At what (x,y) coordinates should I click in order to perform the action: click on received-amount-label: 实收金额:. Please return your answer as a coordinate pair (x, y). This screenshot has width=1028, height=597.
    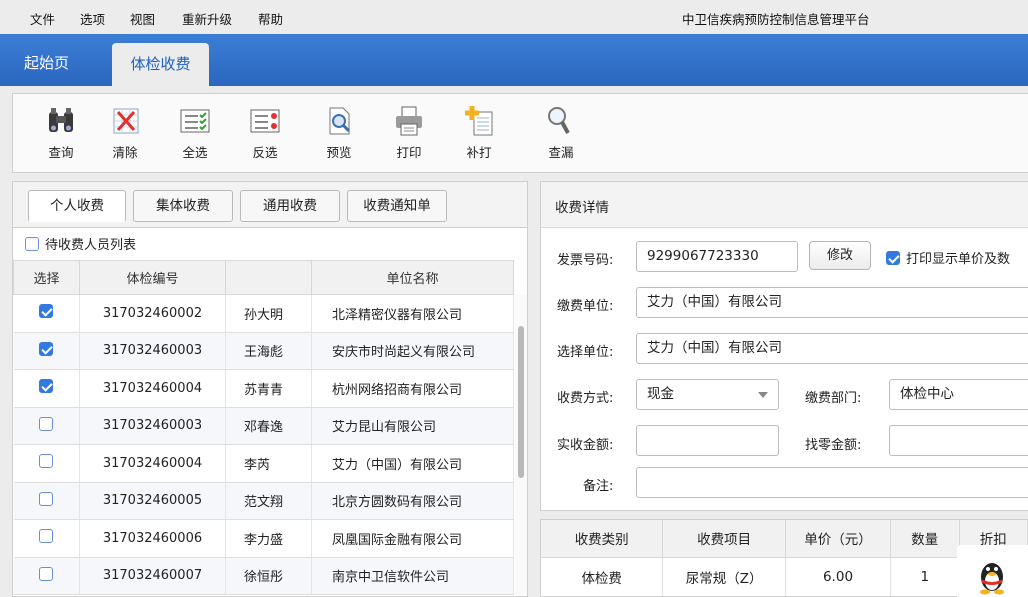
    Looking at the image, I should click on (585, 445).